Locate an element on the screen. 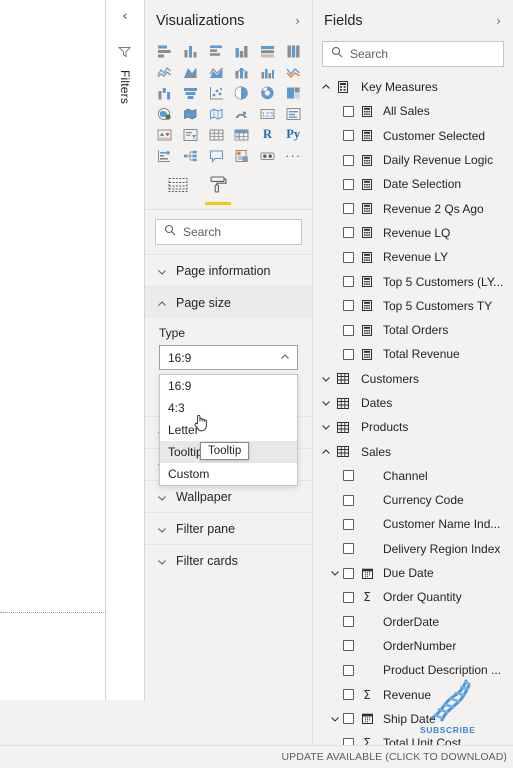  fields-column-ordernumber: OrderNumber is located at coordinates (413, 646).